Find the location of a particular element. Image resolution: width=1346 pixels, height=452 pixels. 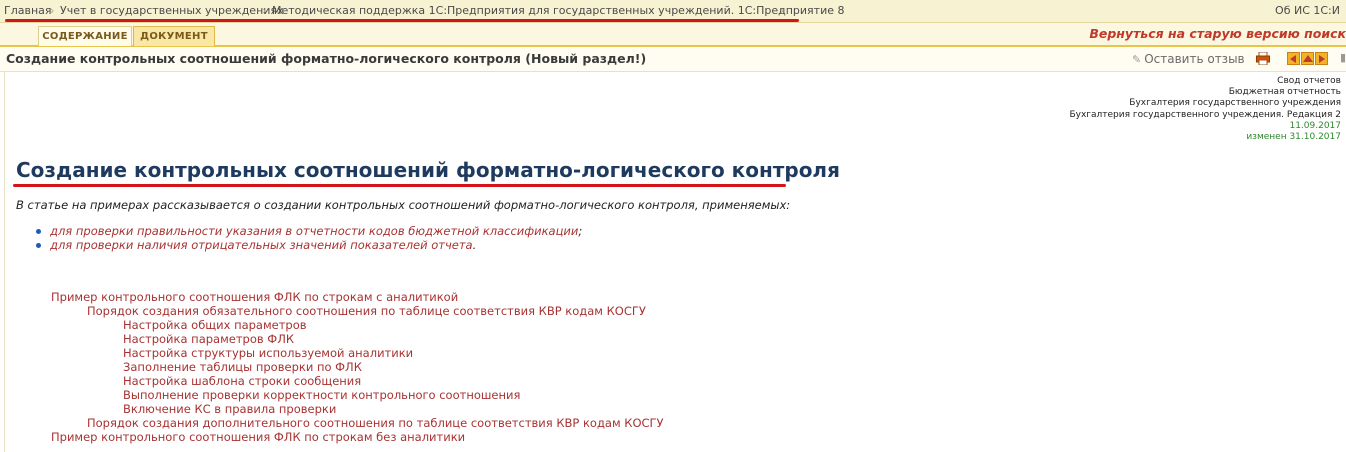

heading-underline is located at coordinates (399, 185).